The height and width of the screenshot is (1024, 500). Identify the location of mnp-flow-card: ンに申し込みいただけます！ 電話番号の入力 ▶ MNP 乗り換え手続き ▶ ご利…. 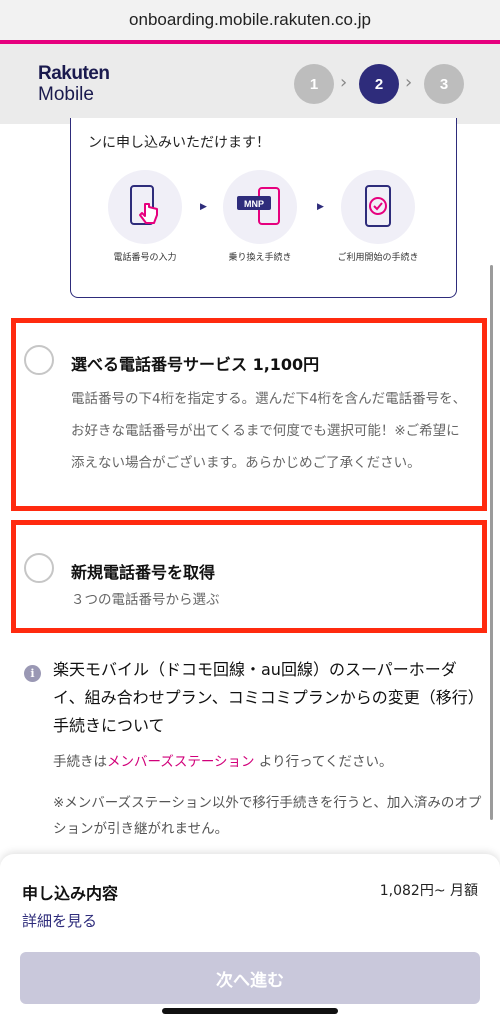
(263, 208).